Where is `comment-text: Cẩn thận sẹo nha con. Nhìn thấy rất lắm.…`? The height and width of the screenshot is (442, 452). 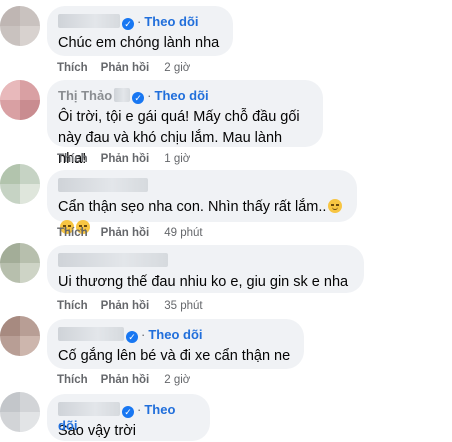 comment-text: Cẩn thận sẹo nha con. Nhìn thấy rất lắm.… is located at coordinates (192, 207).